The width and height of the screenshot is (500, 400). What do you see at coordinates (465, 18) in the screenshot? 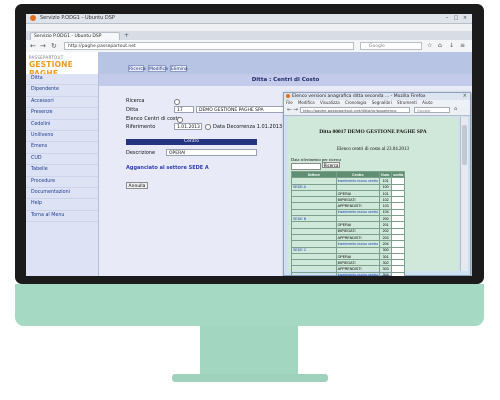
I see `close-icon: ×` at bounding box center [465, 18].